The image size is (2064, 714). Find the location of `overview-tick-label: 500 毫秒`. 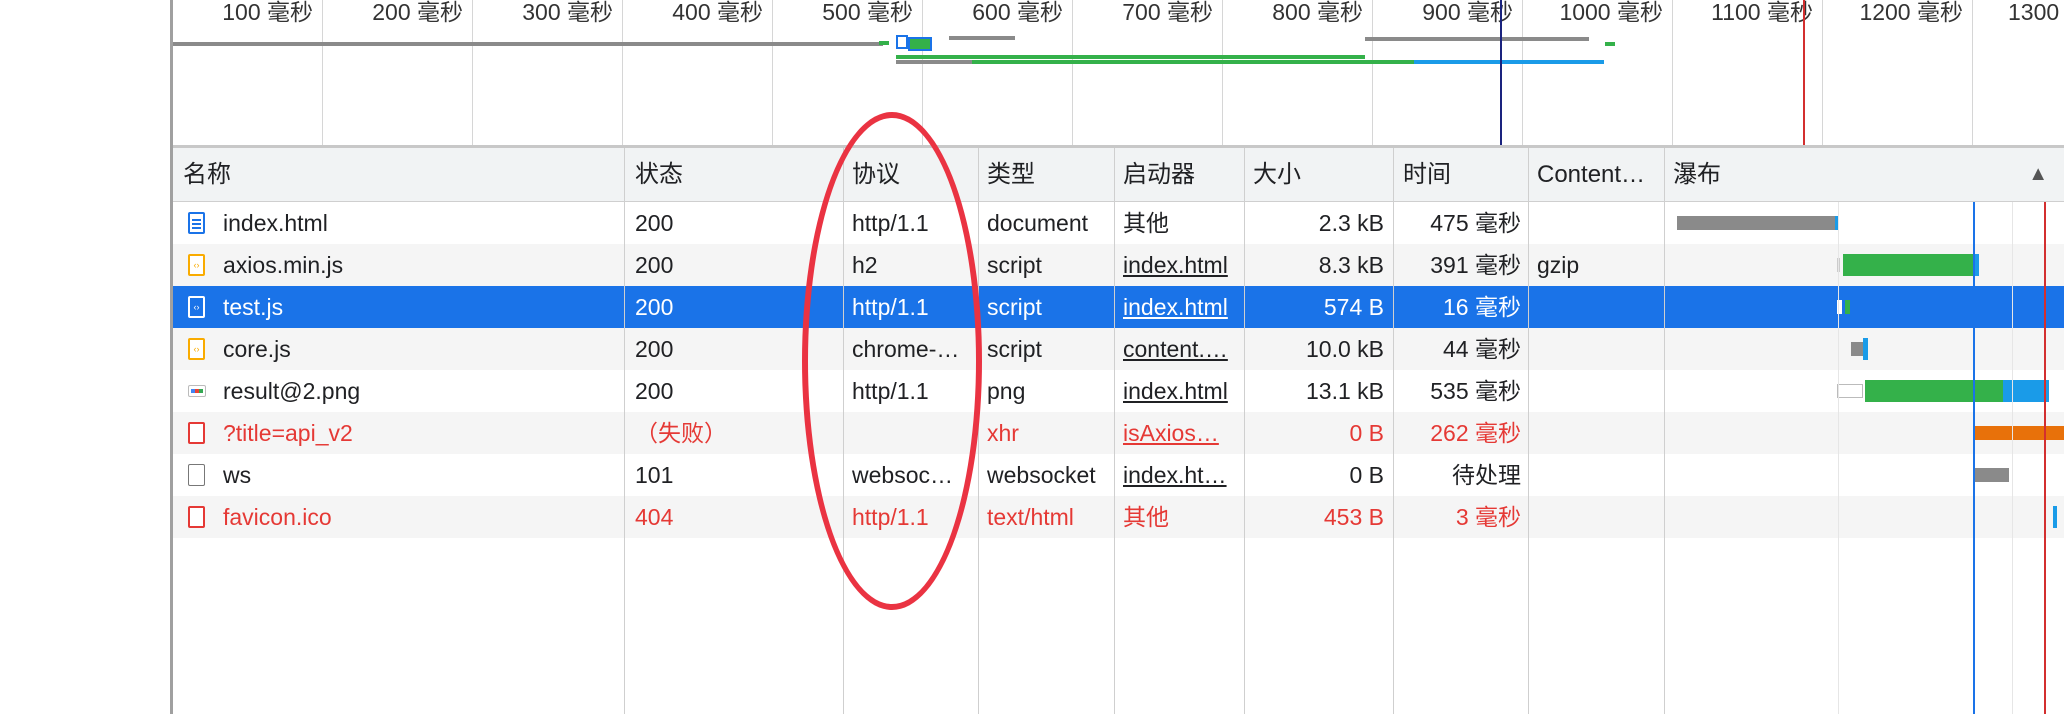

overview-tick-label: 500 毫秒 is located at coordinates (867, 12).